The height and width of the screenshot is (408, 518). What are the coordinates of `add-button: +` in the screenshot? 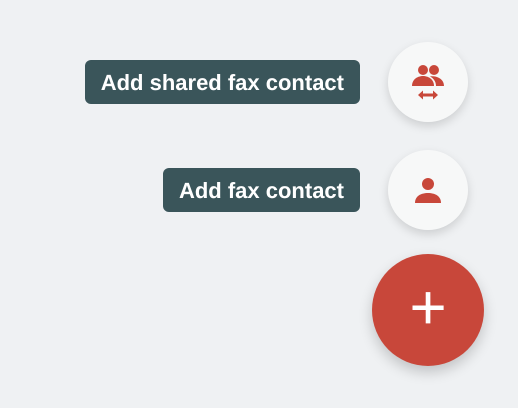 It's located at (428, 310).